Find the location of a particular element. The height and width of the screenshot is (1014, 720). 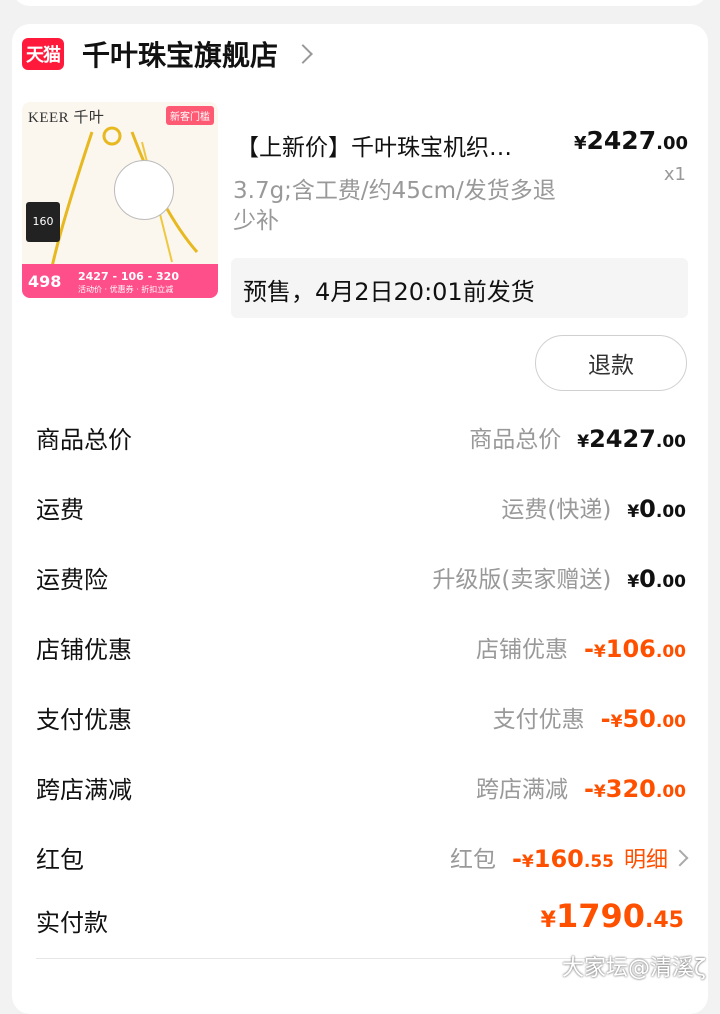

summary-value: 运费(快递) ¥0.00 is located at coordinates (593, 507).